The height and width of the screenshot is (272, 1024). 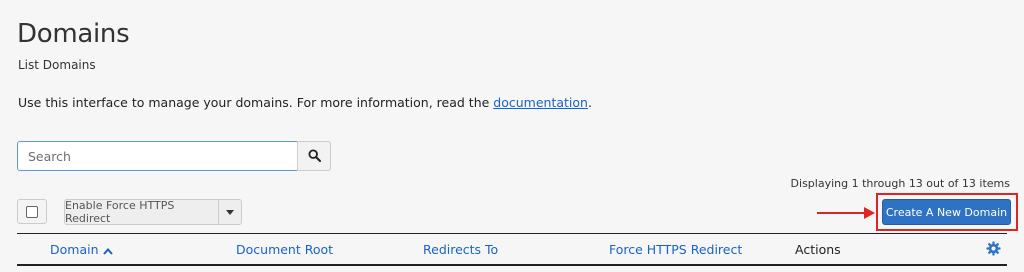 I want to click on search-button, so click(x=314, y=156).